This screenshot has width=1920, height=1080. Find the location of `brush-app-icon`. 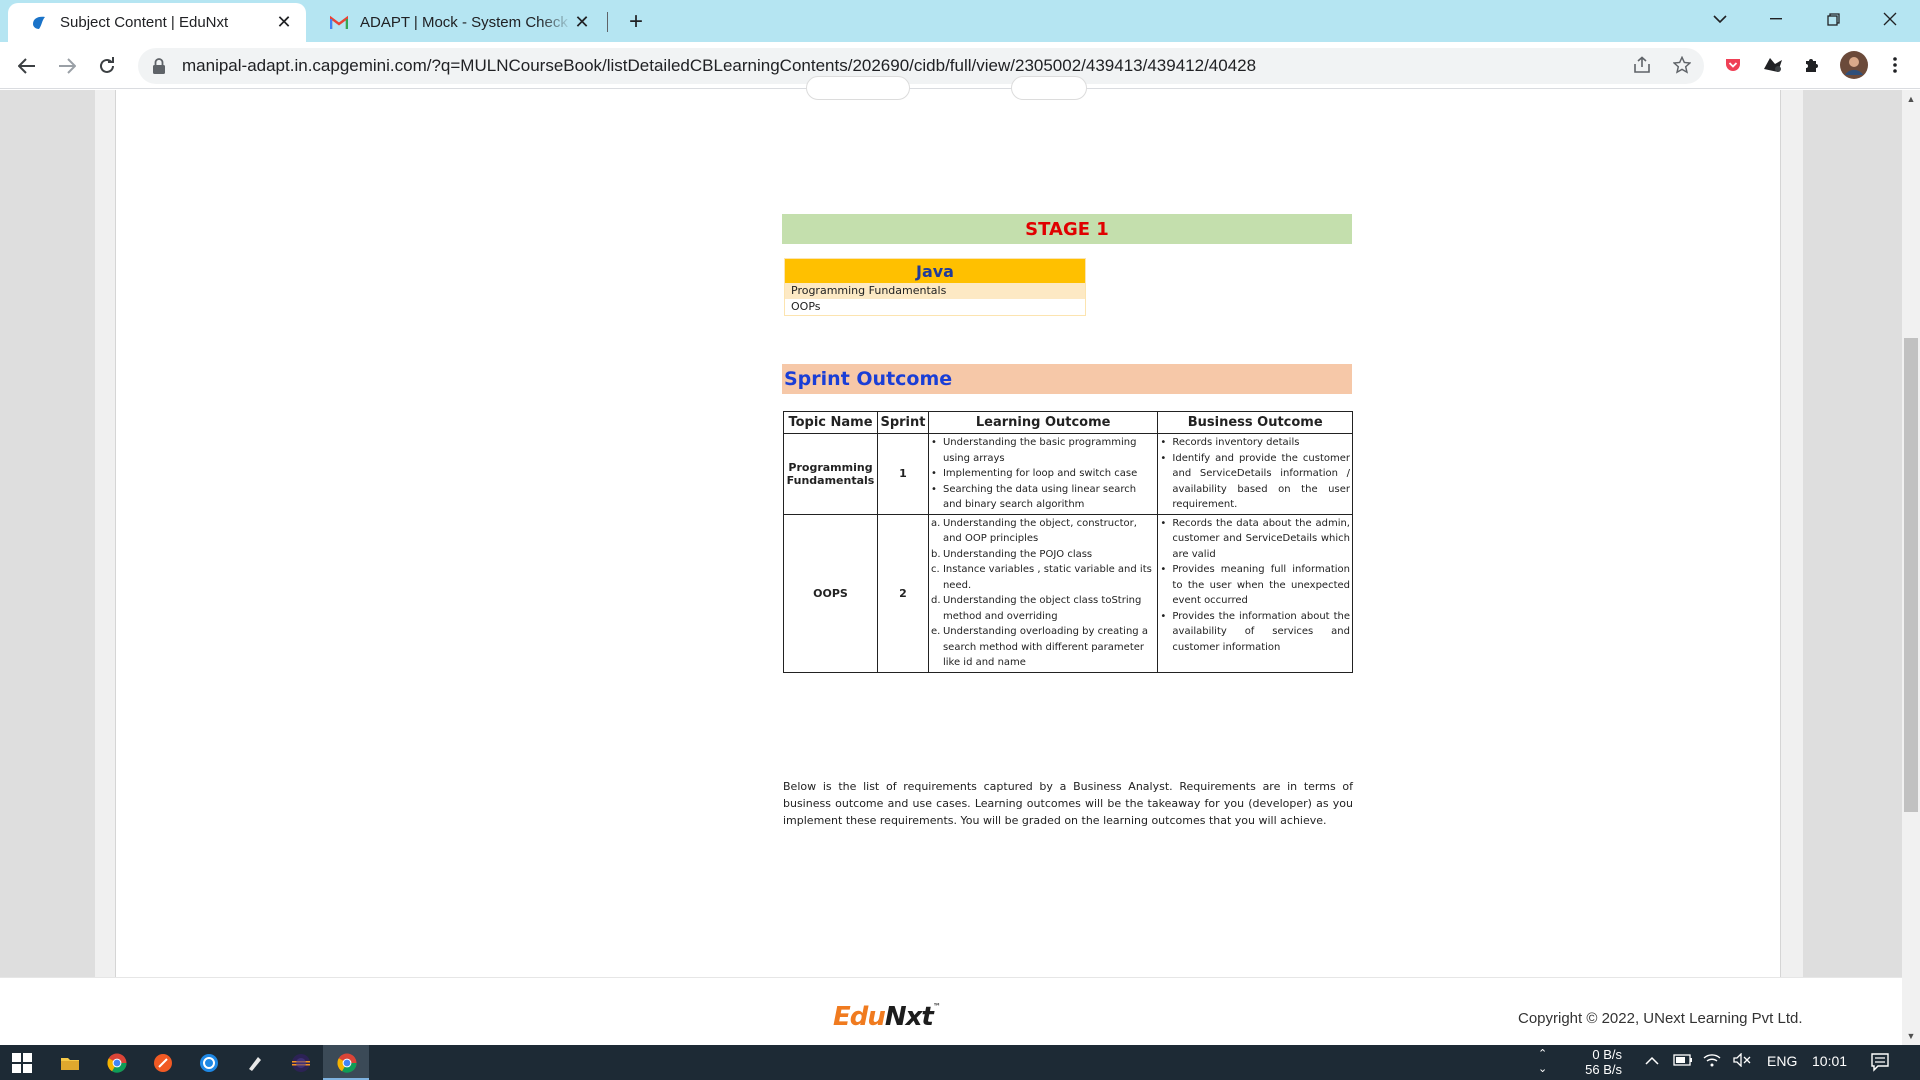

brush-app-icon is located at coordinates (163, 1063).